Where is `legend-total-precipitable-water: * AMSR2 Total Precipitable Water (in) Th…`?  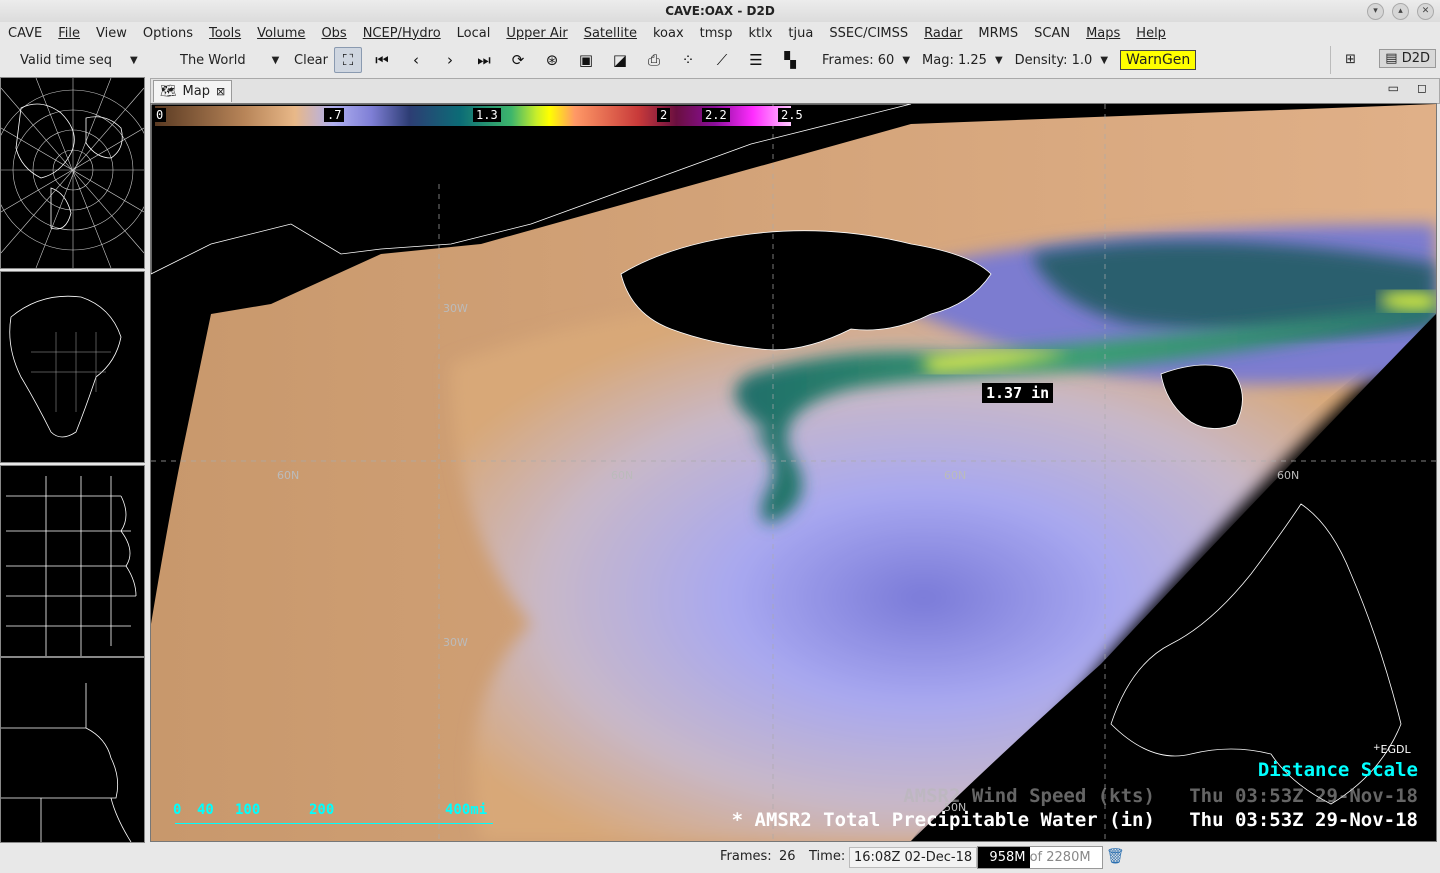 legend-total-precipitable-water: * AMSR2 Total Precipitable Water (in) Th… is located at coordinates (1075, 820).